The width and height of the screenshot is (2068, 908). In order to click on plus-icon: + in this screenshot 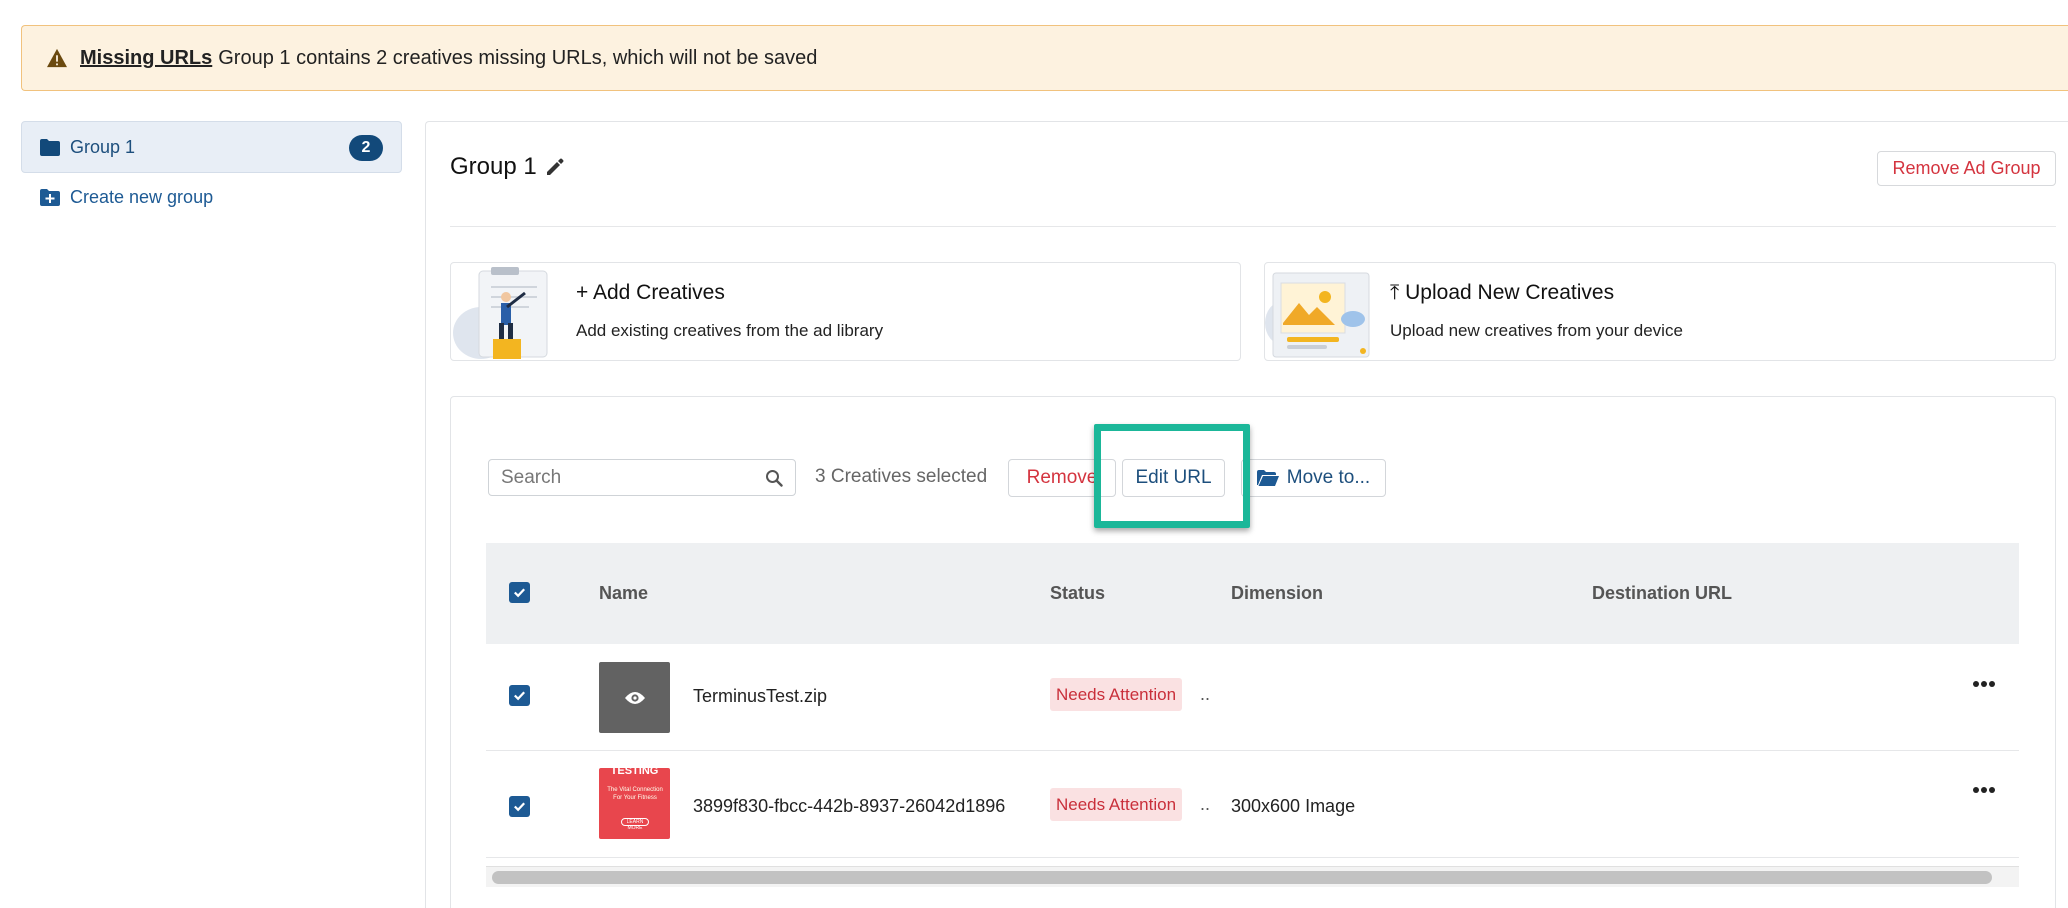, I will do `click(582, 292)`.